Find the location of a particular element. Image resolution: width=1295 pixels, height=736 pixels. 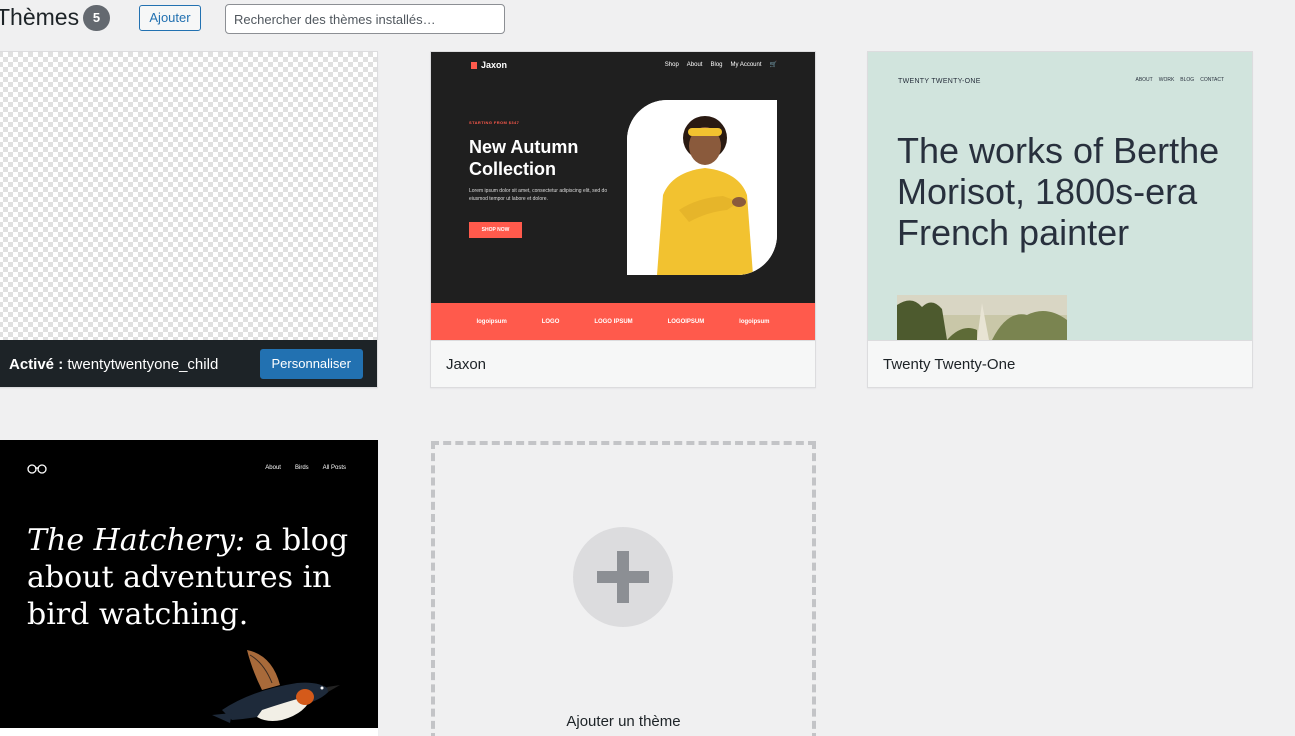

page-header: Thèmes 5 Ajouter is located at coordinates (647, 20).